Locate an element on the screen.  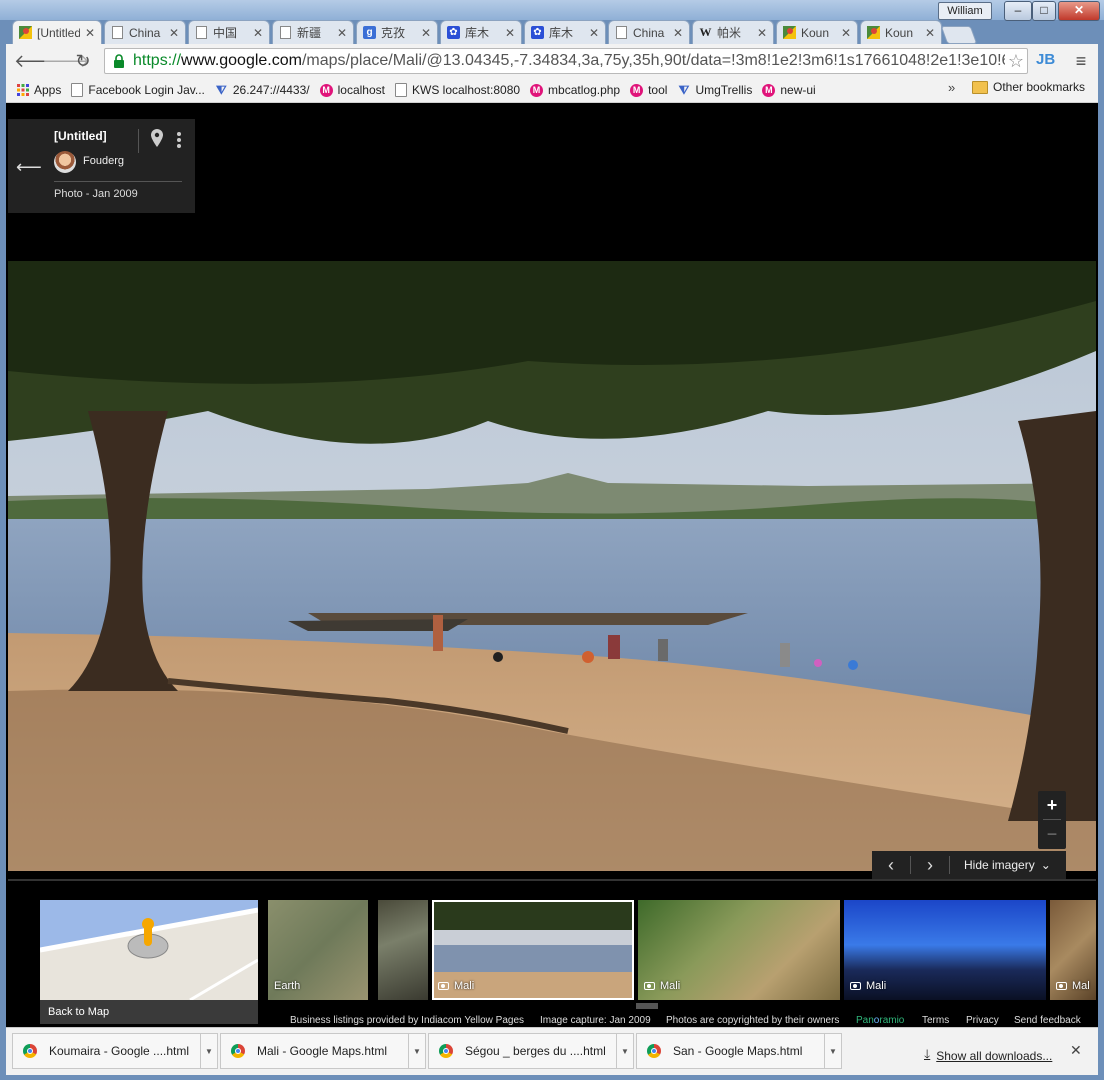
bookmark-label: UmgTrellis is located at coordinates (724, 90).